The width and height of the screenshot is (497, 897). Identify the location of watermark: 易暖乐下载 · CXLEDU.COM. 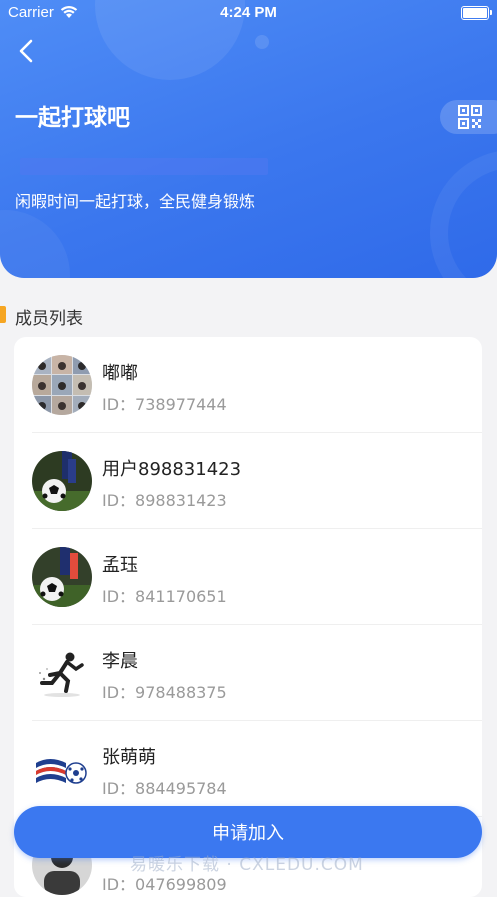
(247, 865).